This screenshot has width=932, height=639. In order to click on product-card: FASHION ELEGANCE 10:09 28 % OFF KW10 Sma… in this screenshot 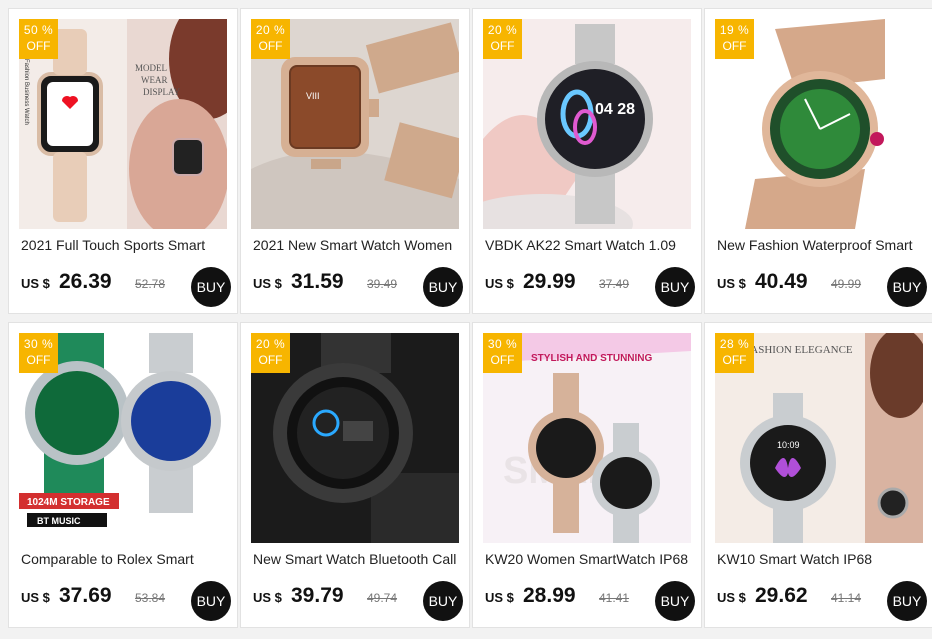, I will do `click(818, 475)`.